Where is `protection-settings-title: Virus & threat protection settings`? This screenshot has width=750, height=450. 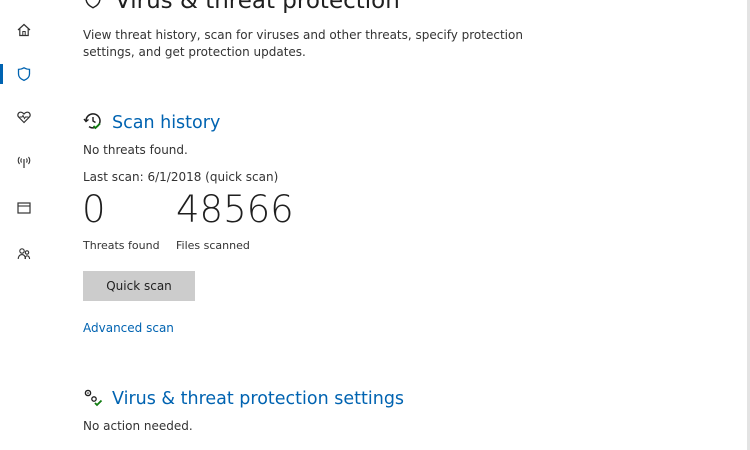
protection-settings-title: Virus & threat protection settings is located at coordinates (258, 399).